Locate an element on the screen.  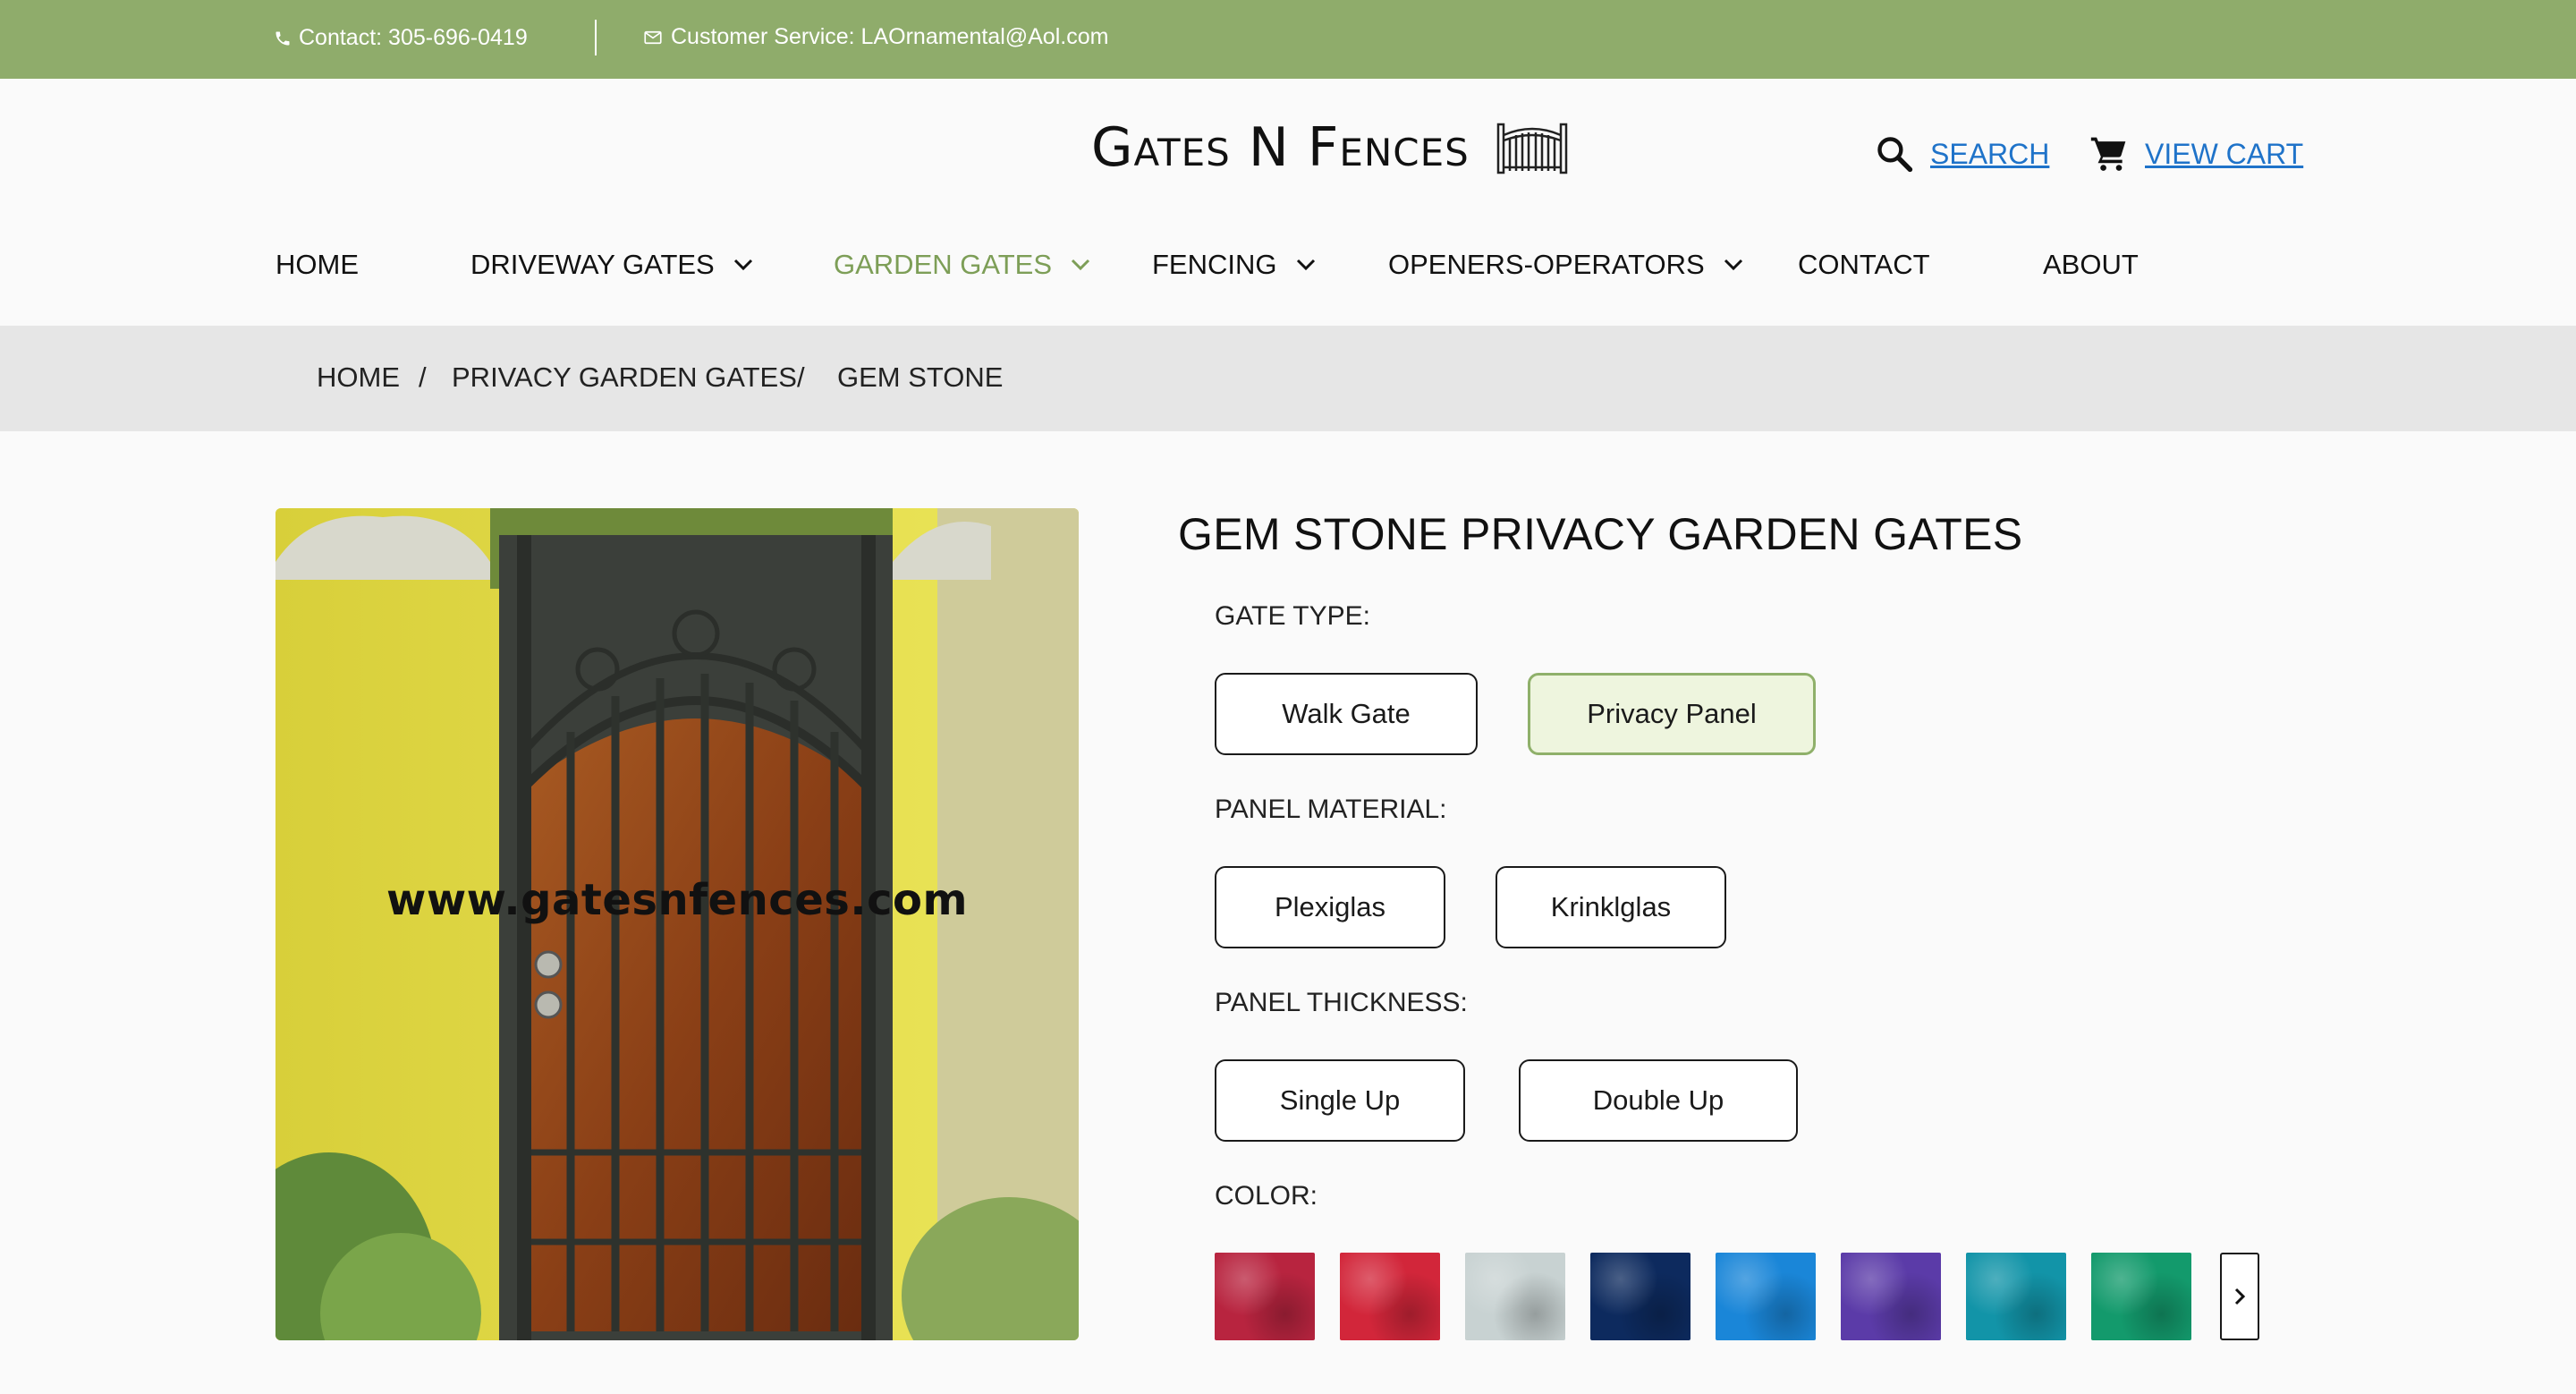
view-cart-link: VIEW CART is located at coordinates (2196, 154).